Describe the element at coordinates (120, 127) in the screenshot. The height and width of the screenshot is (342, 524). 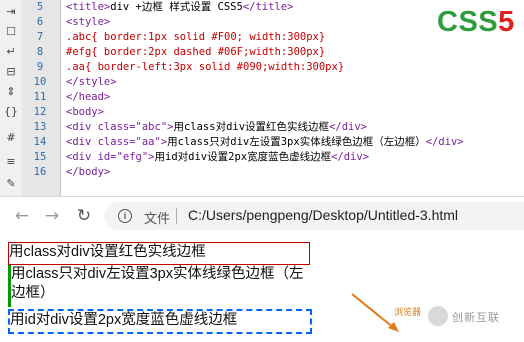
I see `code-token: <div class="abc">` at that location.